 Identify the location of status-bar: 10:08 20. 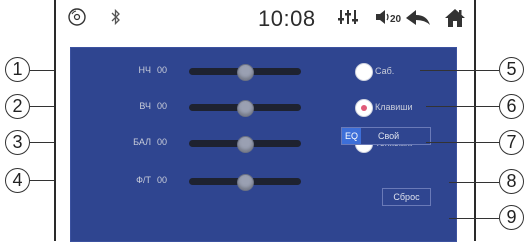
(265, 19).